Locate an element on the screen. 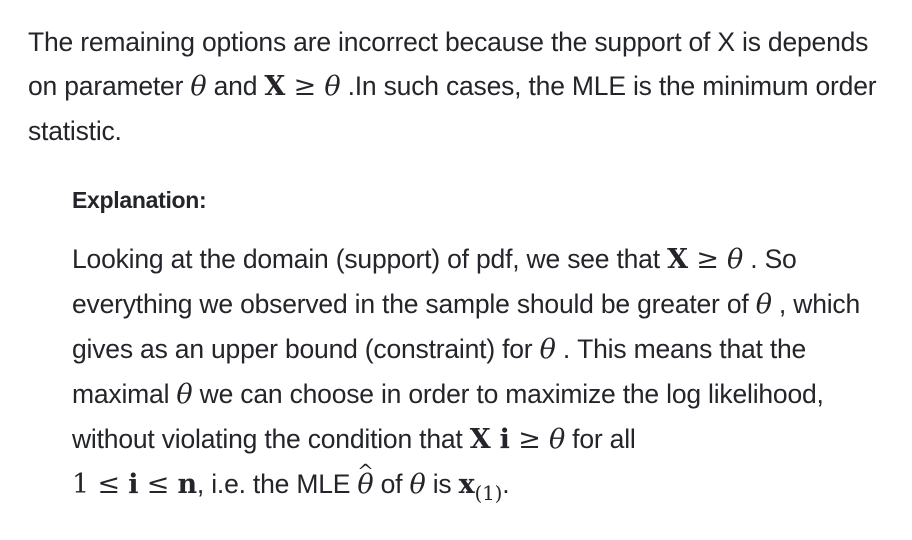 Image resolution: width=912 pixels, height=540 pixels. math-n: n is located at coordinates (187, 484).